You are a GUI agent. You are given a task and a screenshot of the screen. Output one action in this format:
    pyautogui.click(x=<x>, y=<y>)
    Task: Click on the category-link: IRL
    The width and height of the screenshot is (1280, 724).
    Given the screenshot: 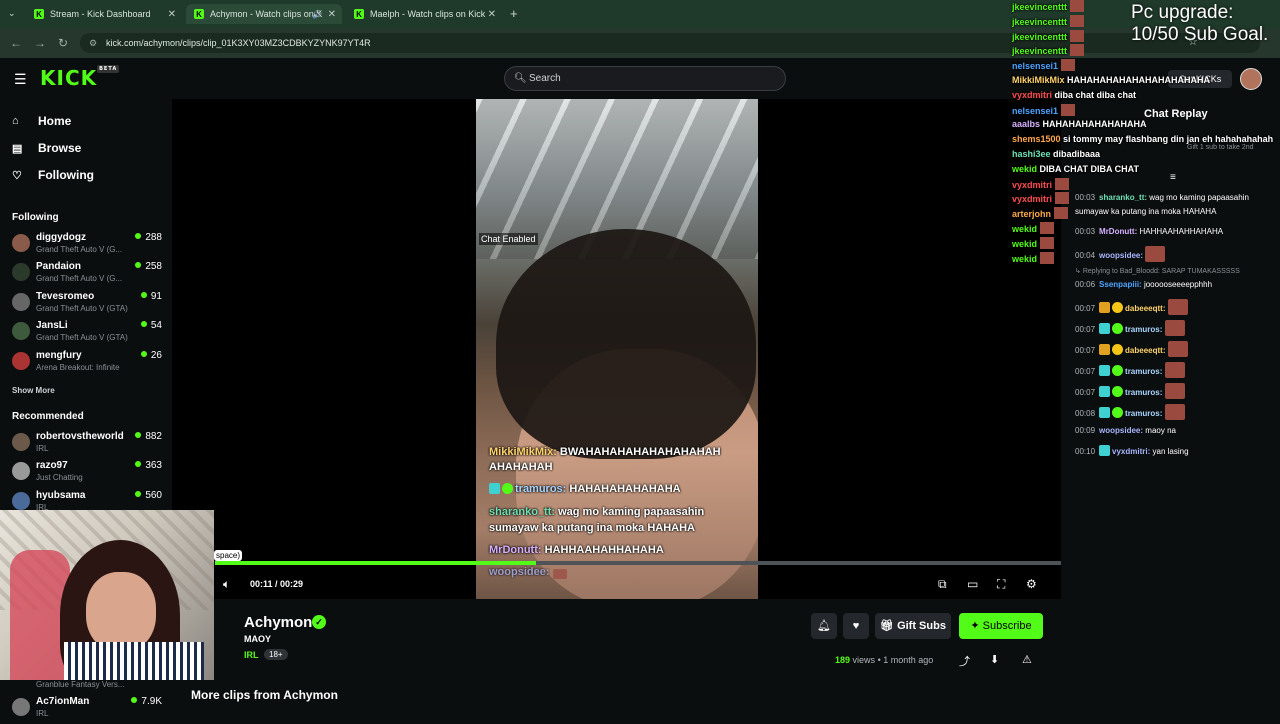 What is the action you would take?
    pyautogui.click(x=251, y=655)
    